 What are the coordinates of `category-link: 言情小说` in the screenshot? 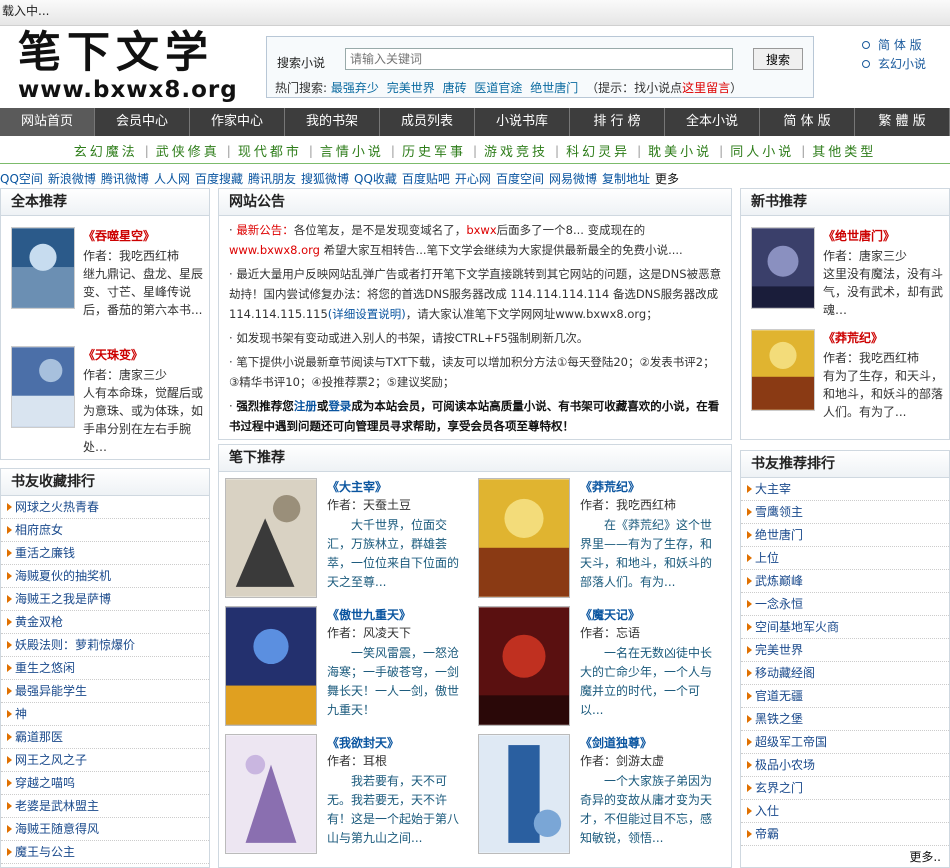 It's located at (352, 150).